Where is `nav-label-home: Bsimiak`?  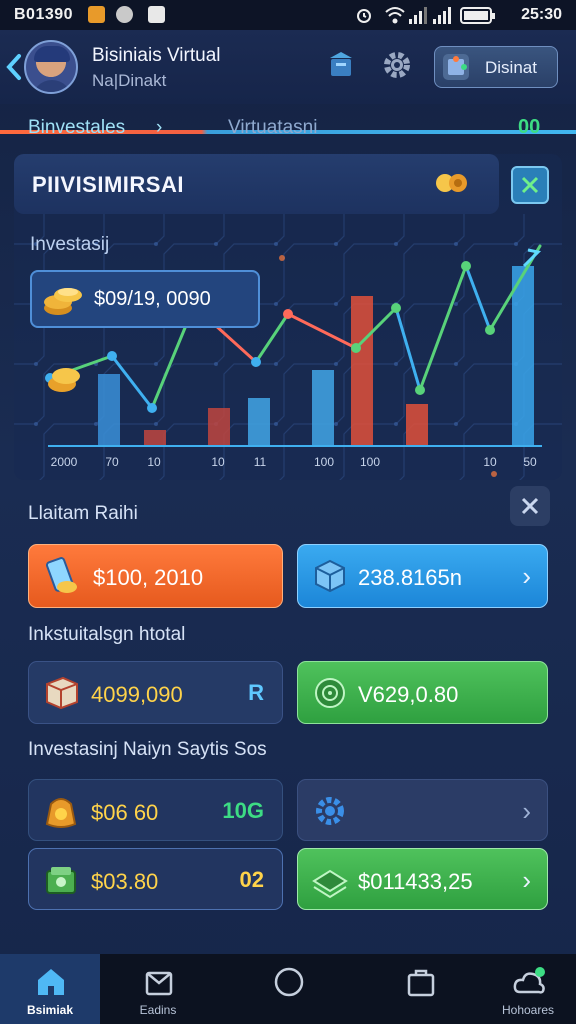 nav-label-home: Bsimiak is located at coordinates (50, 1010).